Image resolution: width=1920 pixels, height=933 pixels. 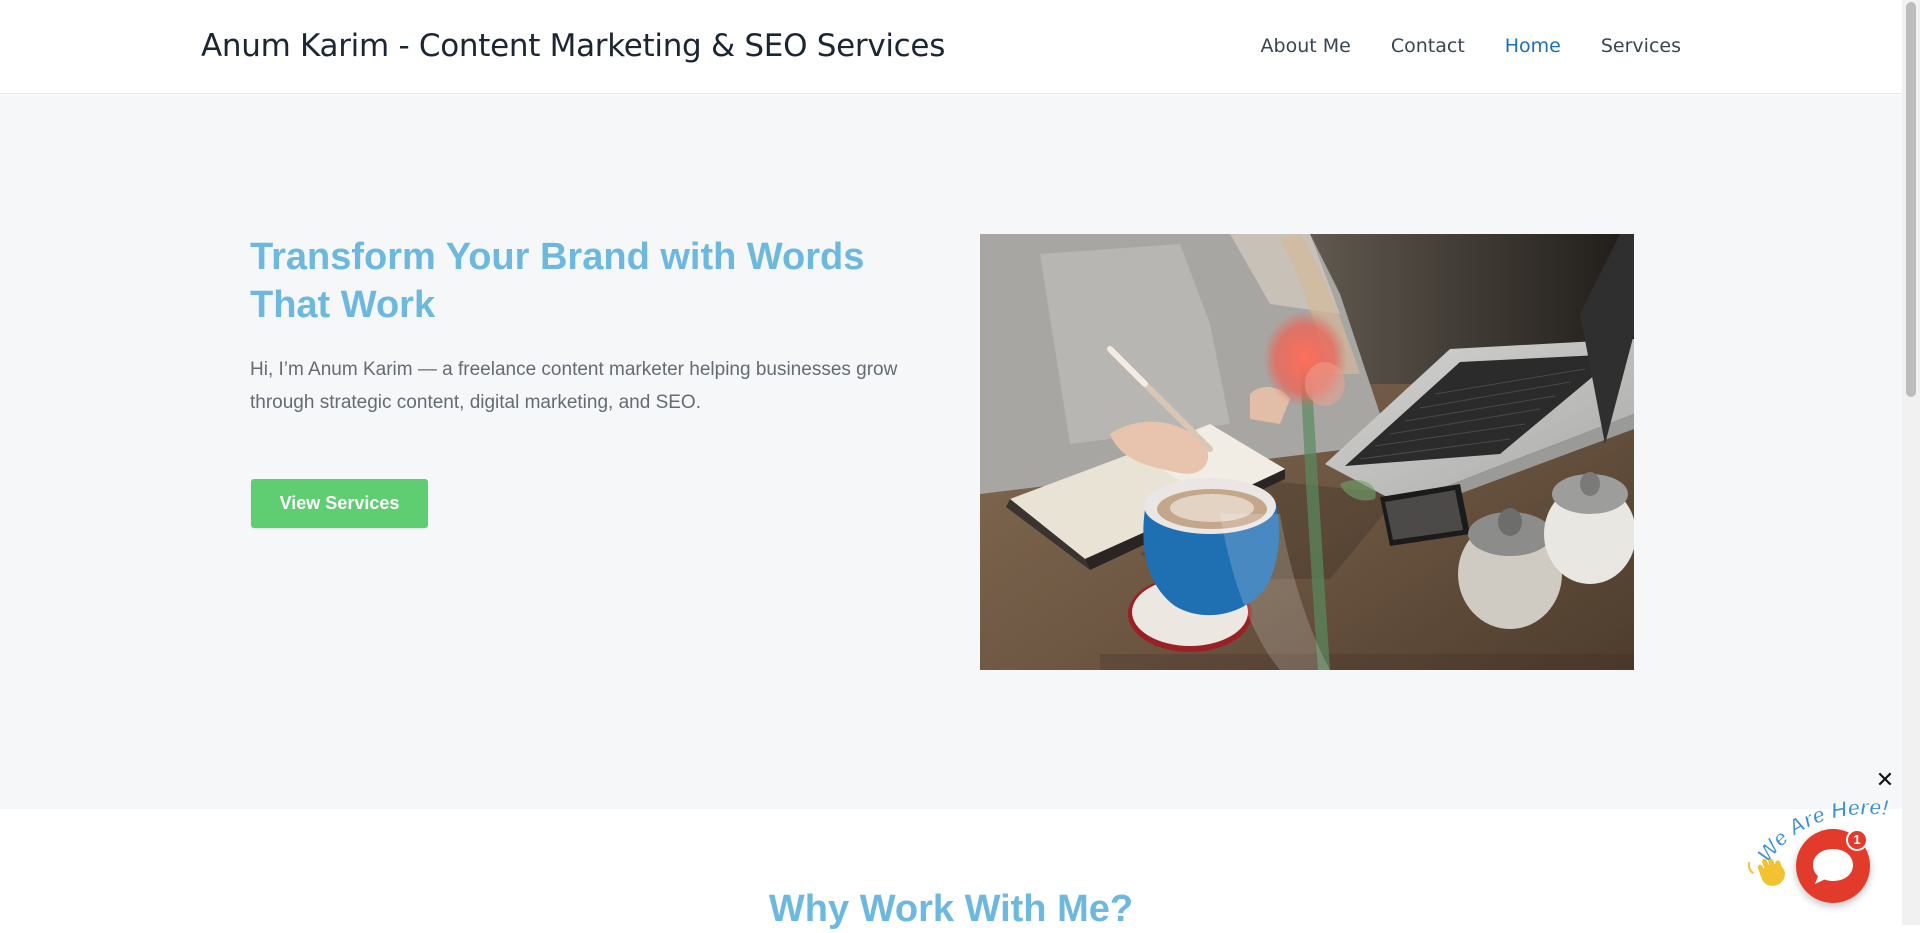 What do you see at coordinates (1428, 46) in the screenshot?
I see `nav-contact: Contact` at bounding box center [1428, 46].